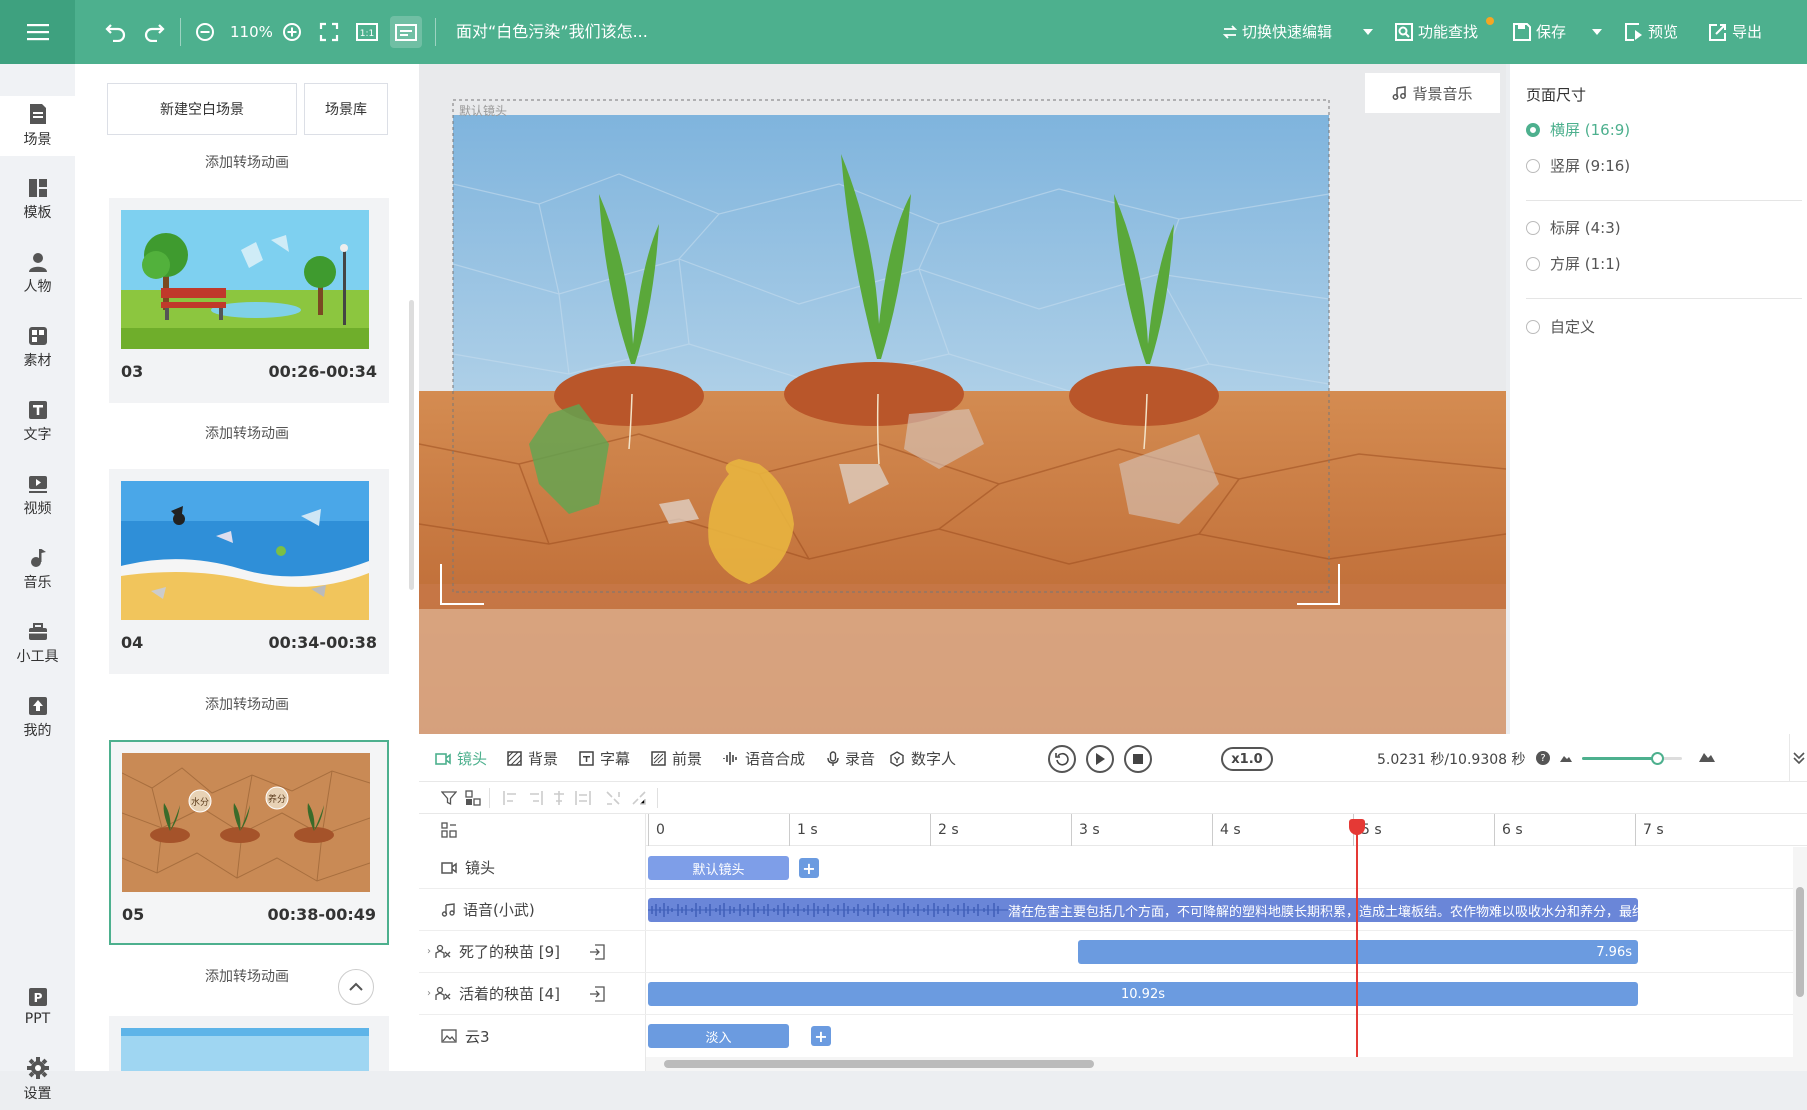 This screenshot has height=1110, width=1807. Describe the element at coordinates (821, 1036) in the screenshot. I see `add-effect-button: +` at that location.